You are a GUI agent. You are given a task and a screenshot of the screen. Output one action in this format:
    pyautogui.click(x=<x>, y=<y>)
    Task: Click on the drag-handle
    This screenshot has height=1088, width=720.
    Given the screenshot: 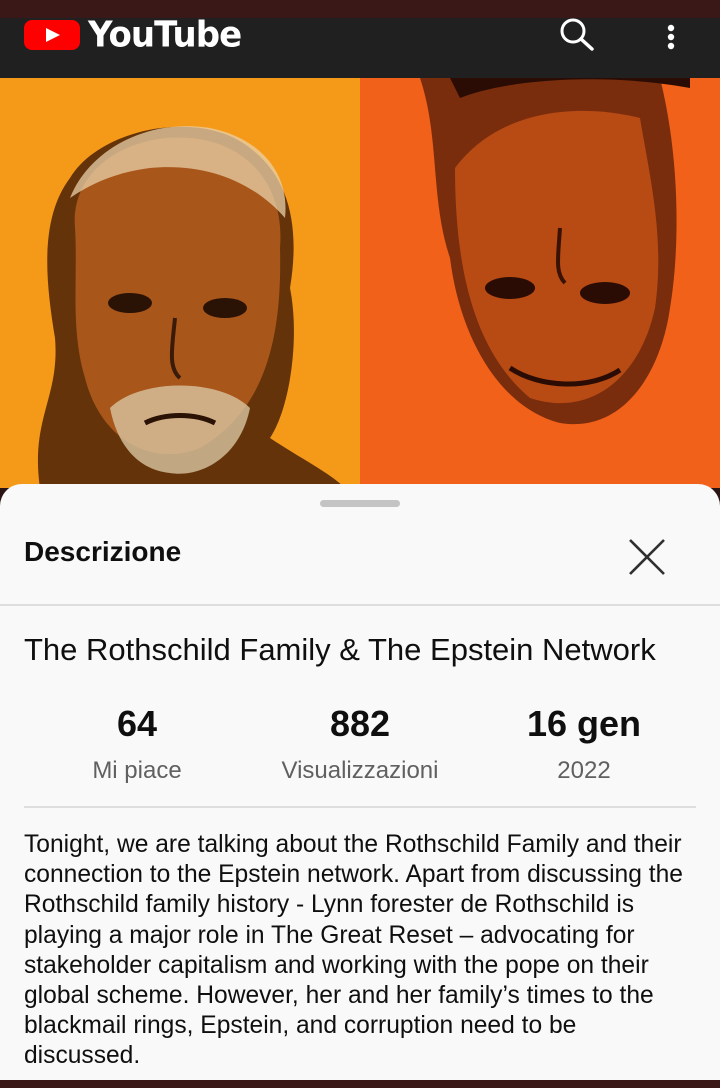 What is the action you would take?
    pyautogui.click(x=360, y=503)
    